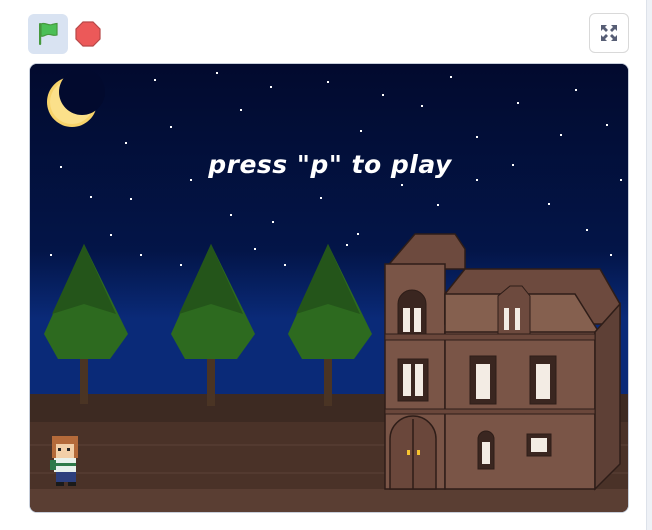 The width and height of the screenshot is (652, 530). I want to click on fullscreen-button, so click(609, 33).